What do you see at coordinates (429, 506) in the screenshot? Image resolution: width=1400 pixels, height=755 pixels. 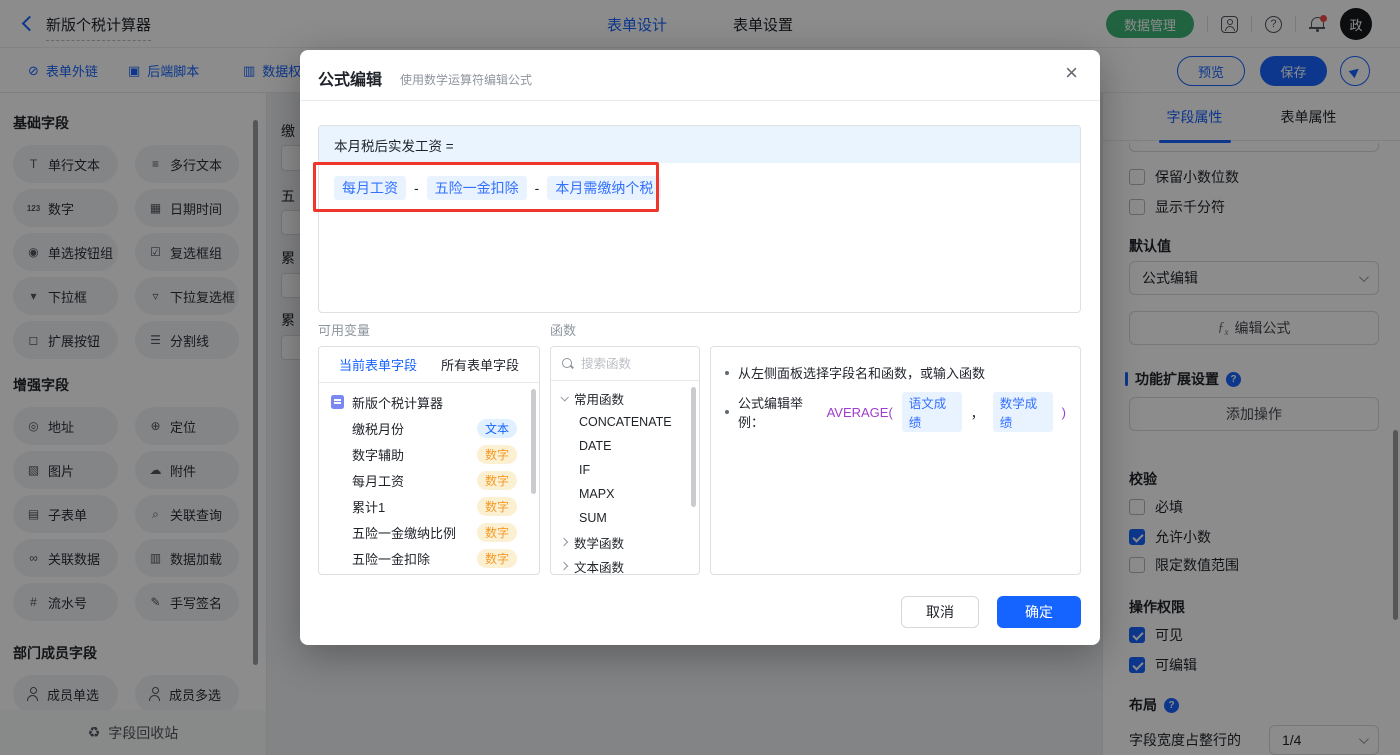 I see `variable-row: 累计1 数字` at bounding box center [429, 506].